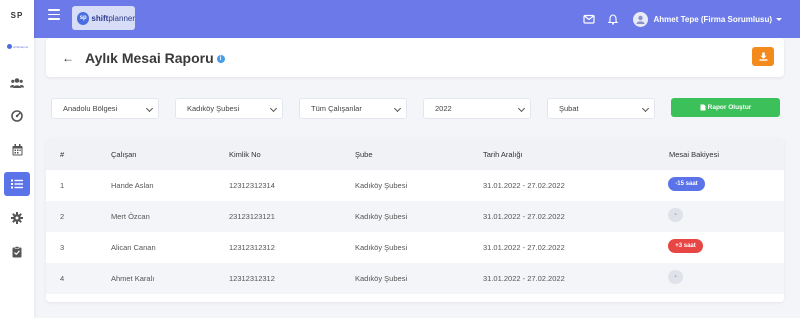 The image size is (800, 318). I want to click on cell-num: 2, so click(62, 216).